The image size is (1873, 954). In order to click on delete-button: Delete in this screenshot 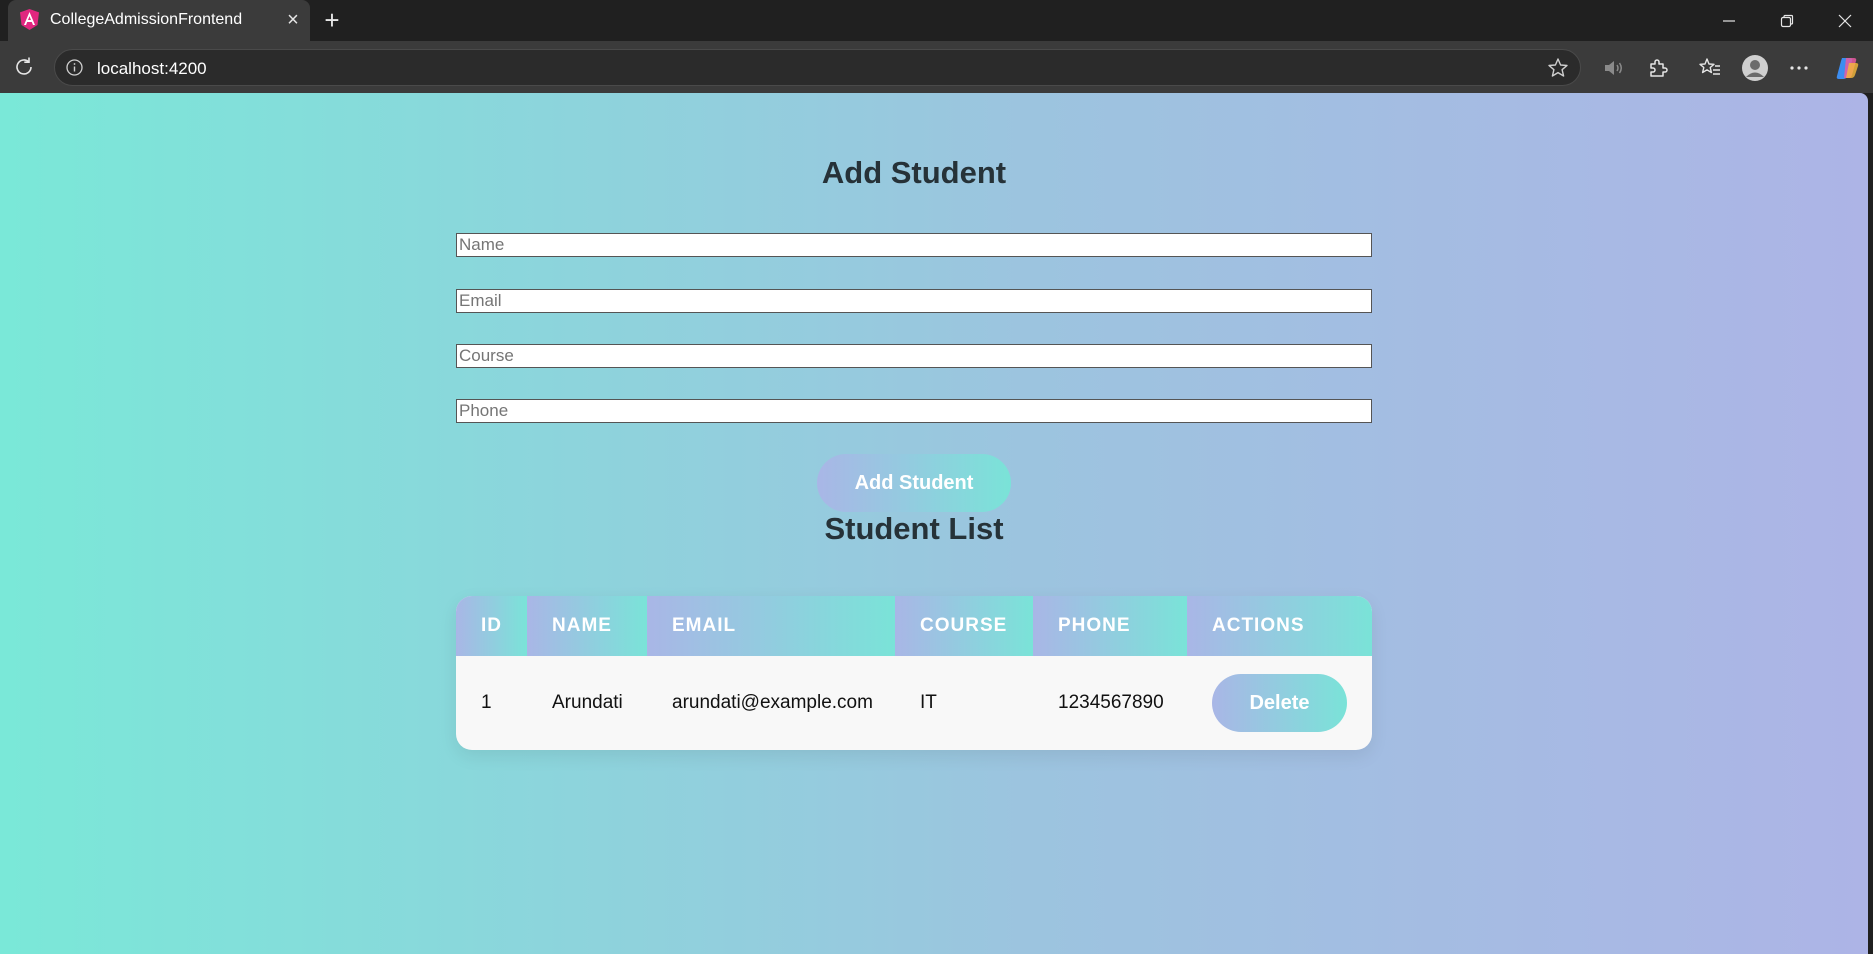, I will do `click(1279, 703)`.